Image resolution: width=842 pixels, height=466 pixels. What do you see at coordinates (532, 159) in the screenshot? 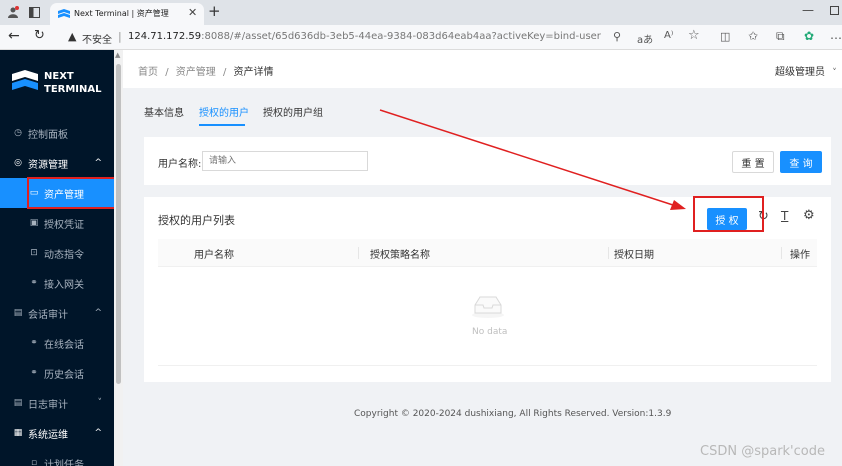
I see `annotation-arrow` at bounding box center [532, 159].